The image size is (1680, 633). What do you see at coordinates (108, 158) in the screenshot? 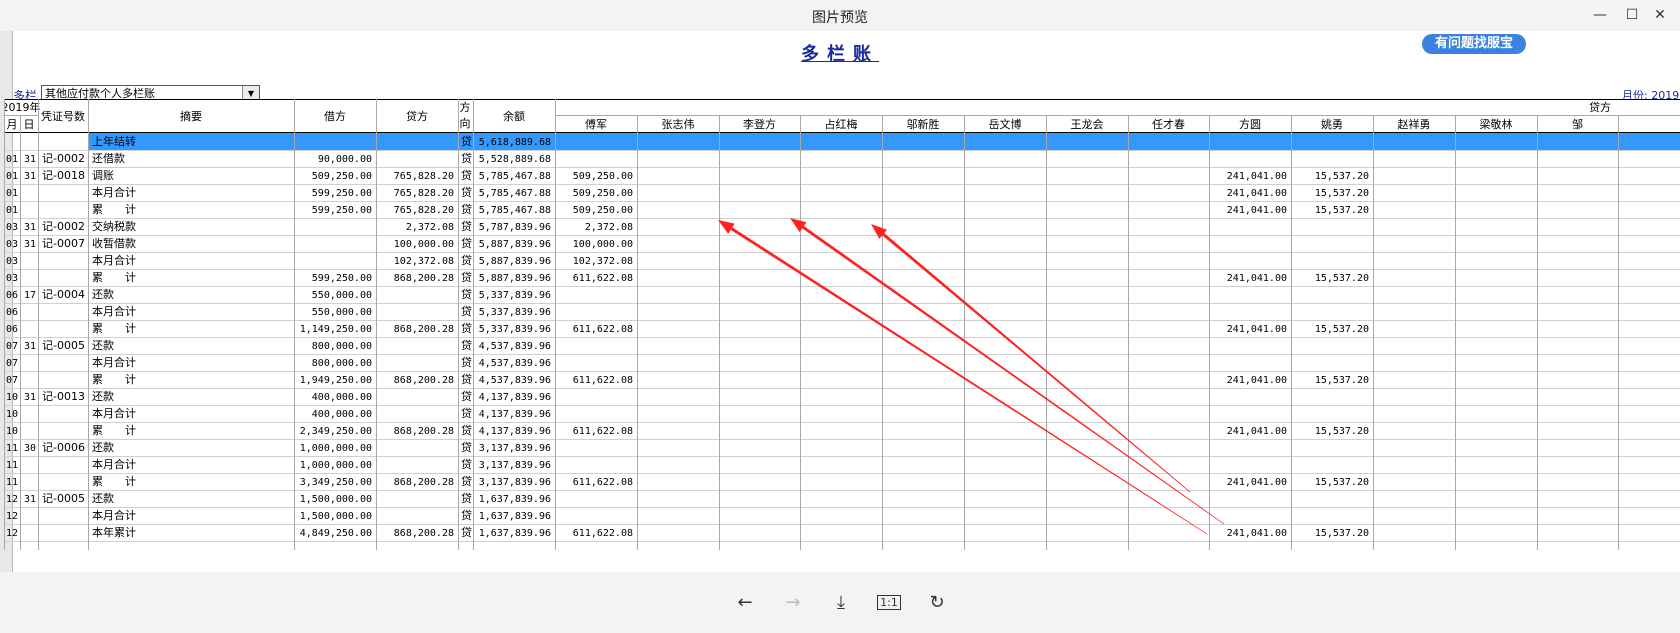
I see `cell-summary: 还借款` at bounding box center [108, 158].